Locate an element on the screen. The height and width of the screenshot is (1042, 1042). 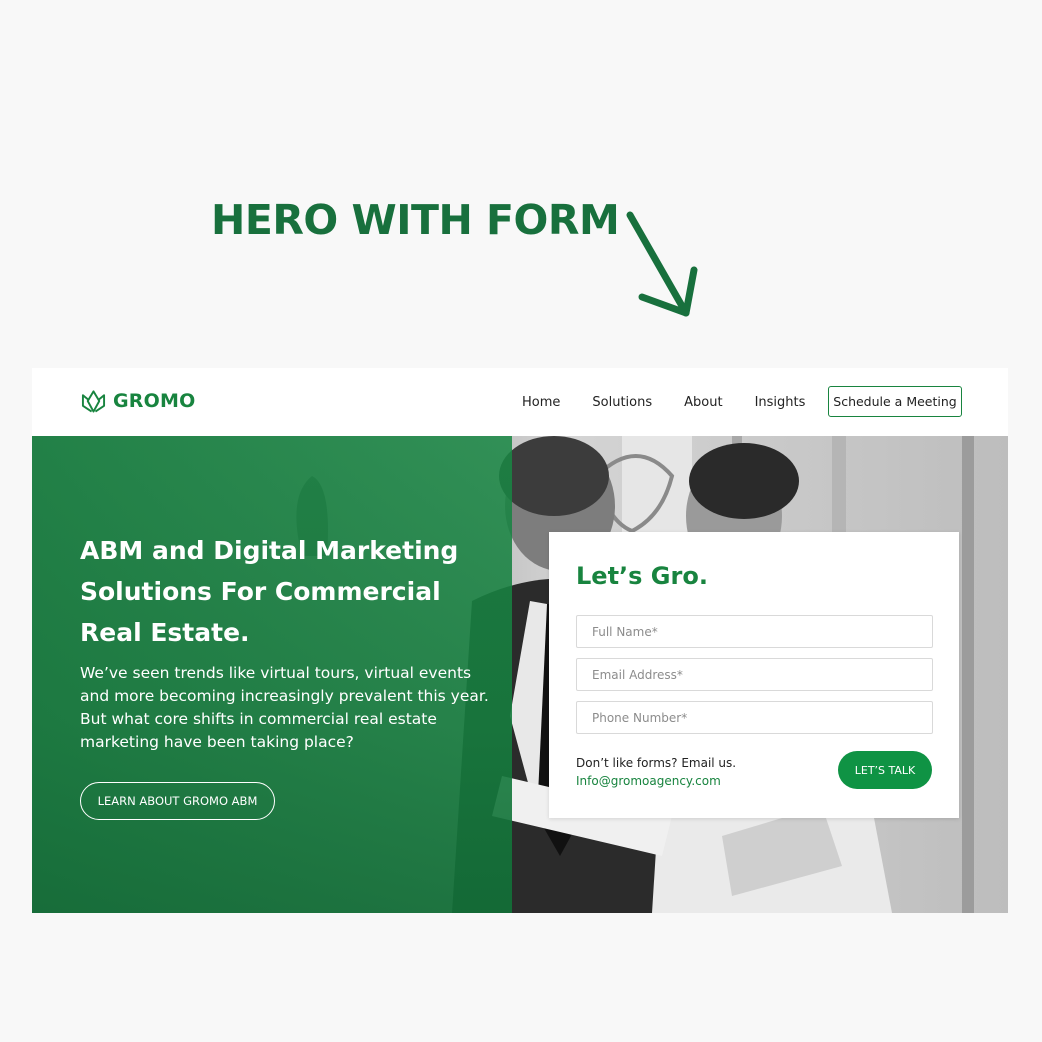
nav-link-about: About is located at coordinates (703, 402).